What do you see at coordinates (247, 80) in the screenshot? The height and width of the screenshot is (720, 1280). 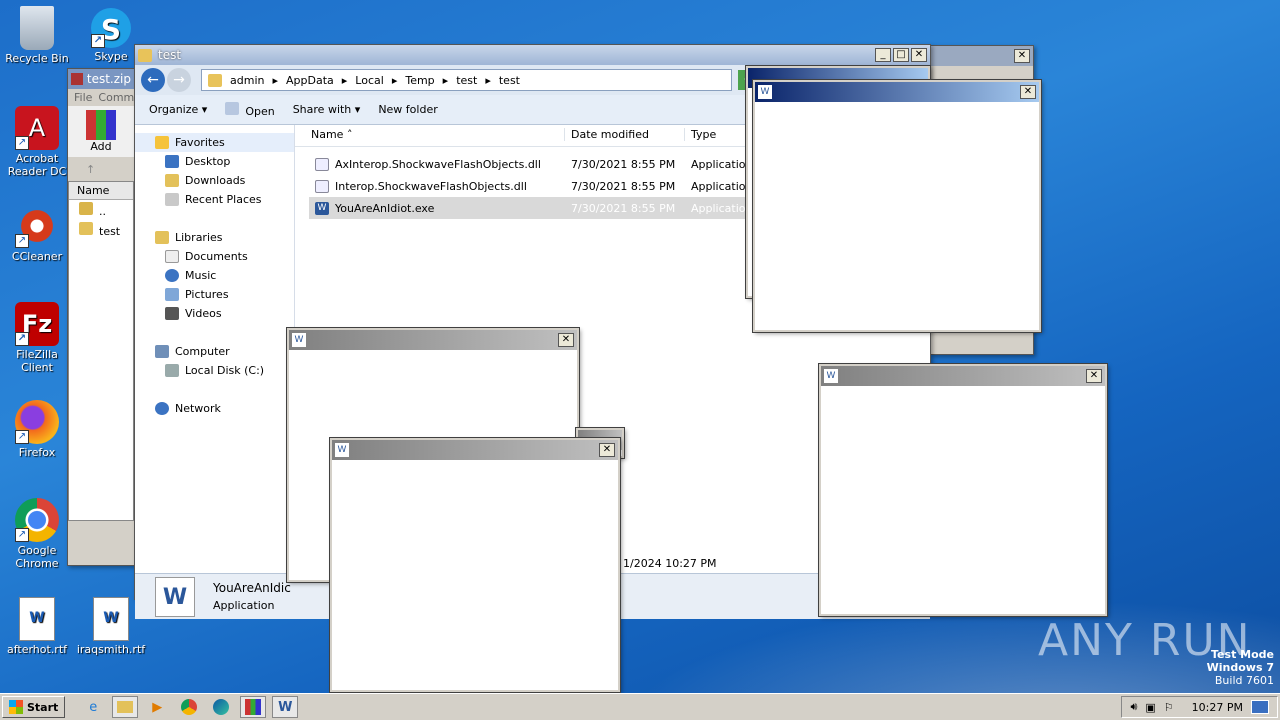 I see `breadcrumb-item: admin` at bounding box center [247, 80].